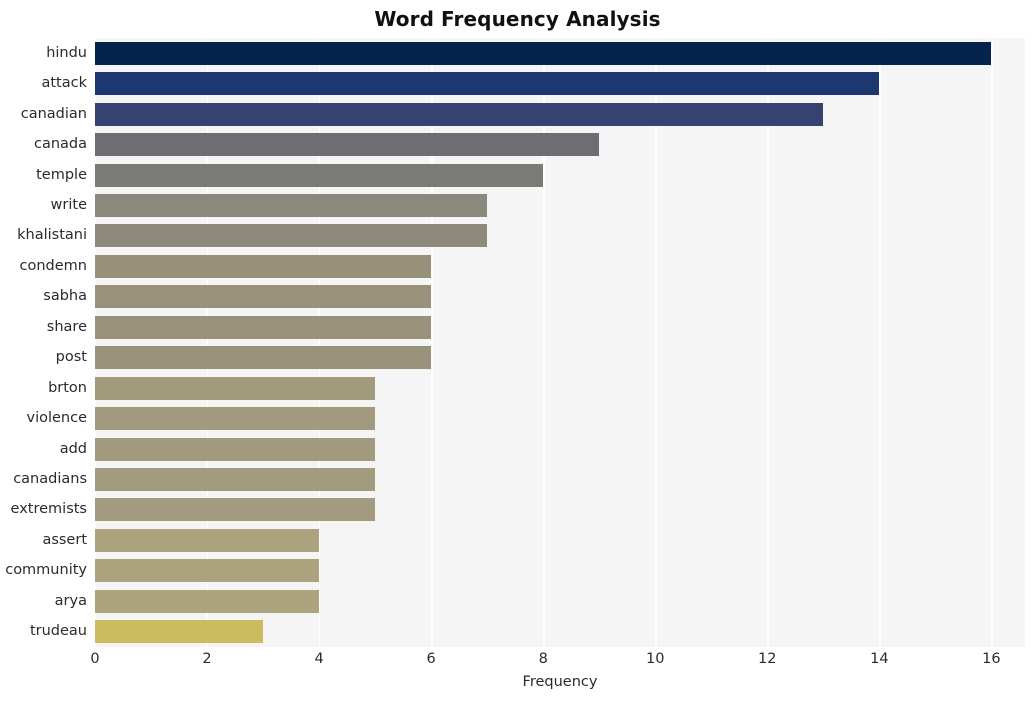  What do you see at coordinates (60, 144) in the screenshot?
I see `y-tick-label-canada: canada` at bounding box center [60, 144].